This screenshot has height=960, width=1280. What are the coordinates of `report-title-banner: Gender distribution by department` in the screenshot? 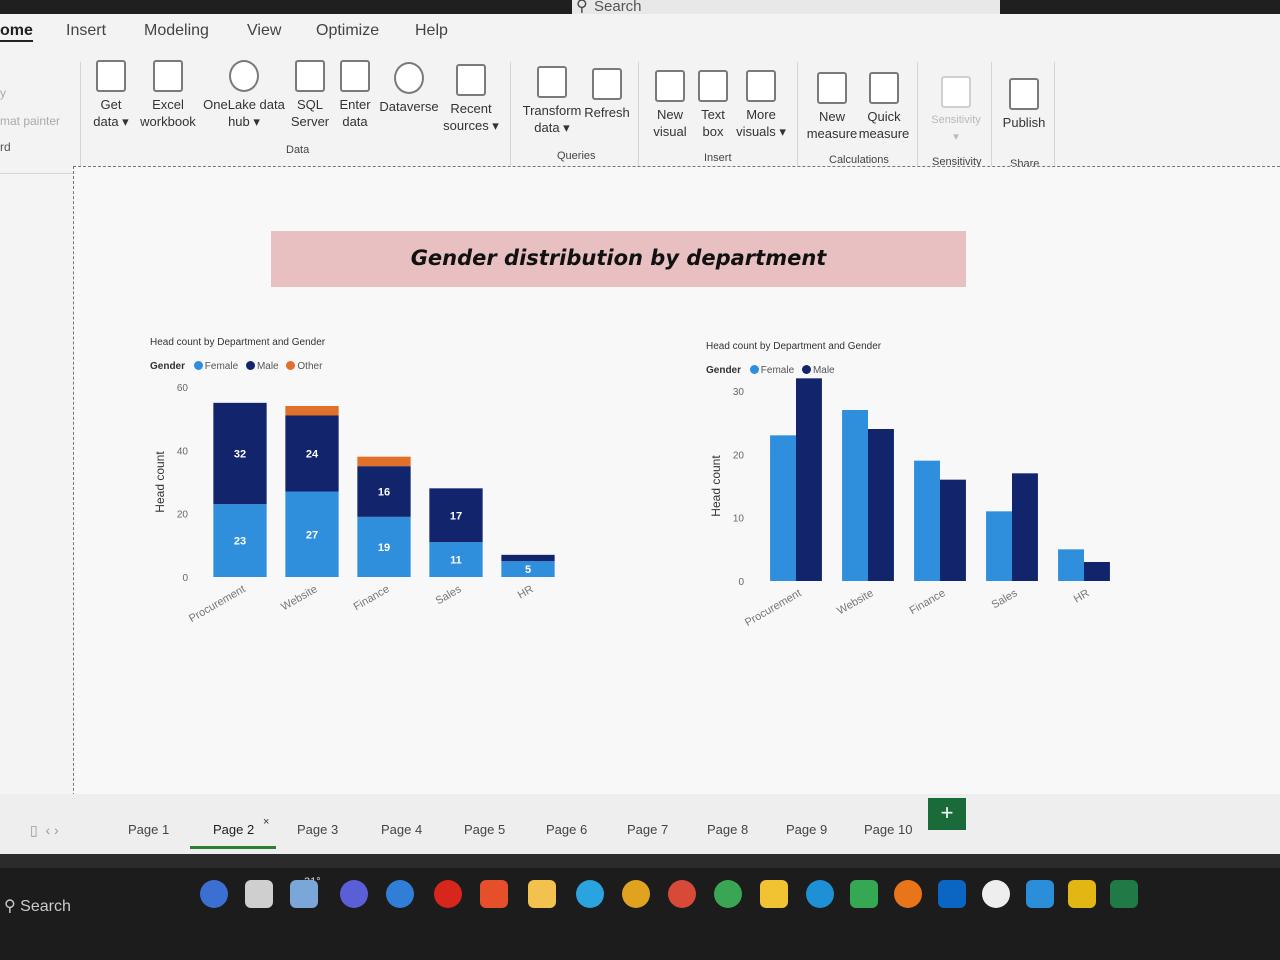 It's located at (618, 259).